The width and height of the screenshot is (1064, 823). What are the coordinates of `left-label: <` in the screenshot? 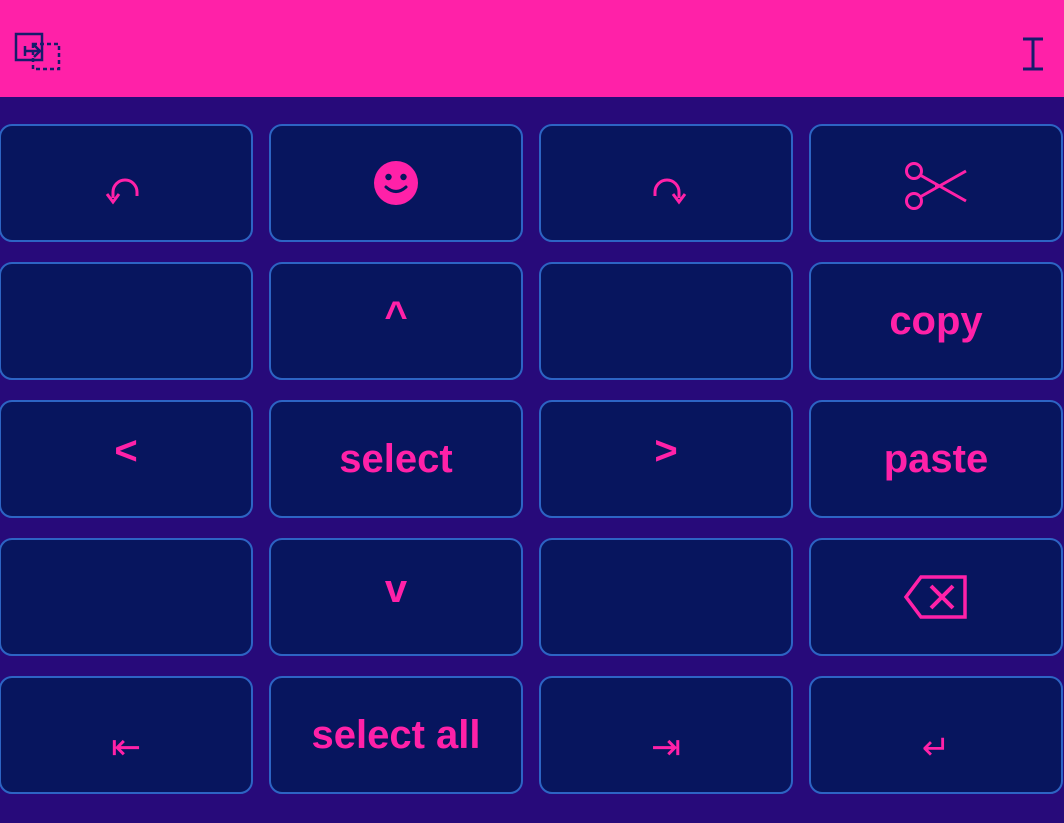 It's located at (126, 450).